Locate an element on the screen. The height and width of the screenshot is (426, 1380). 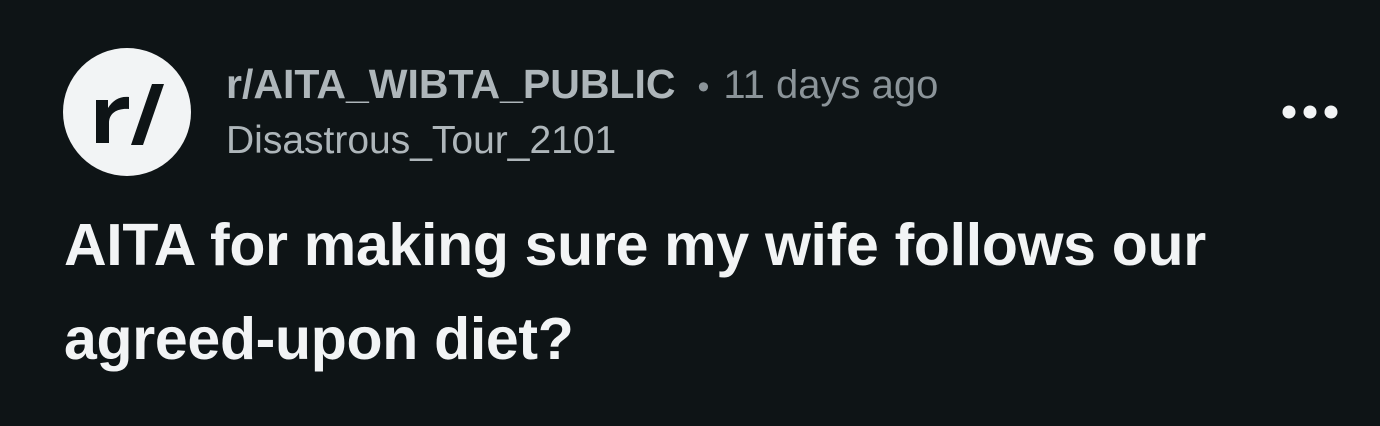
overflow-menu-button is located at coordinates (1310, 112).